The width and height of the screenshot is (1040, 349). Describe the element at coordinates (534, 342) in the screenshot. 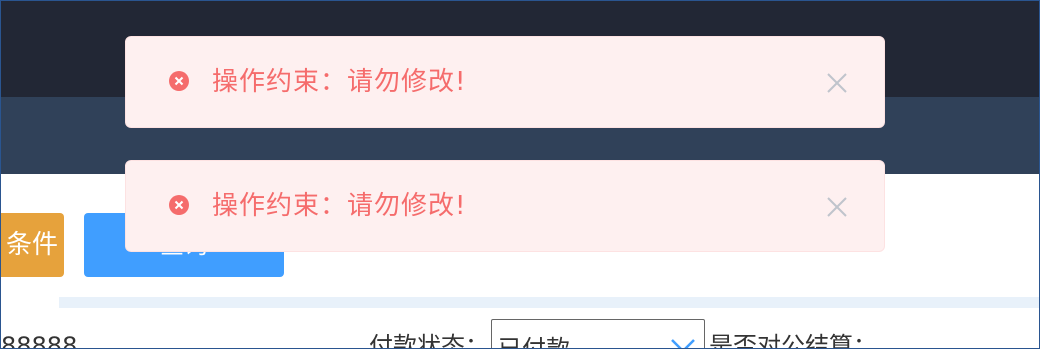

I see `payment-status-value: 已付款` at that location.